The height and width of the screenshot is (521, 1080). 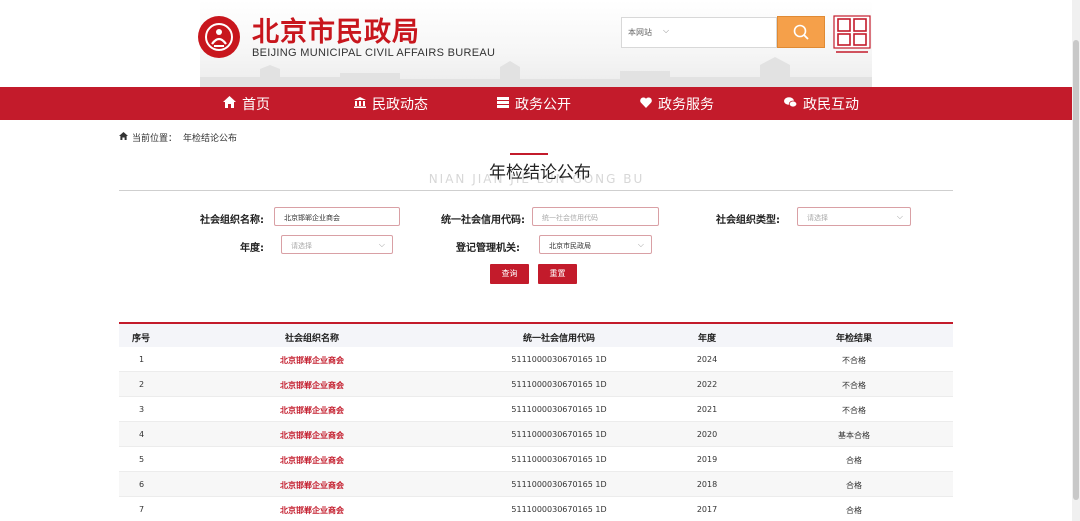 I want to click on year-label: 年度:, so click(x=252, y=248).